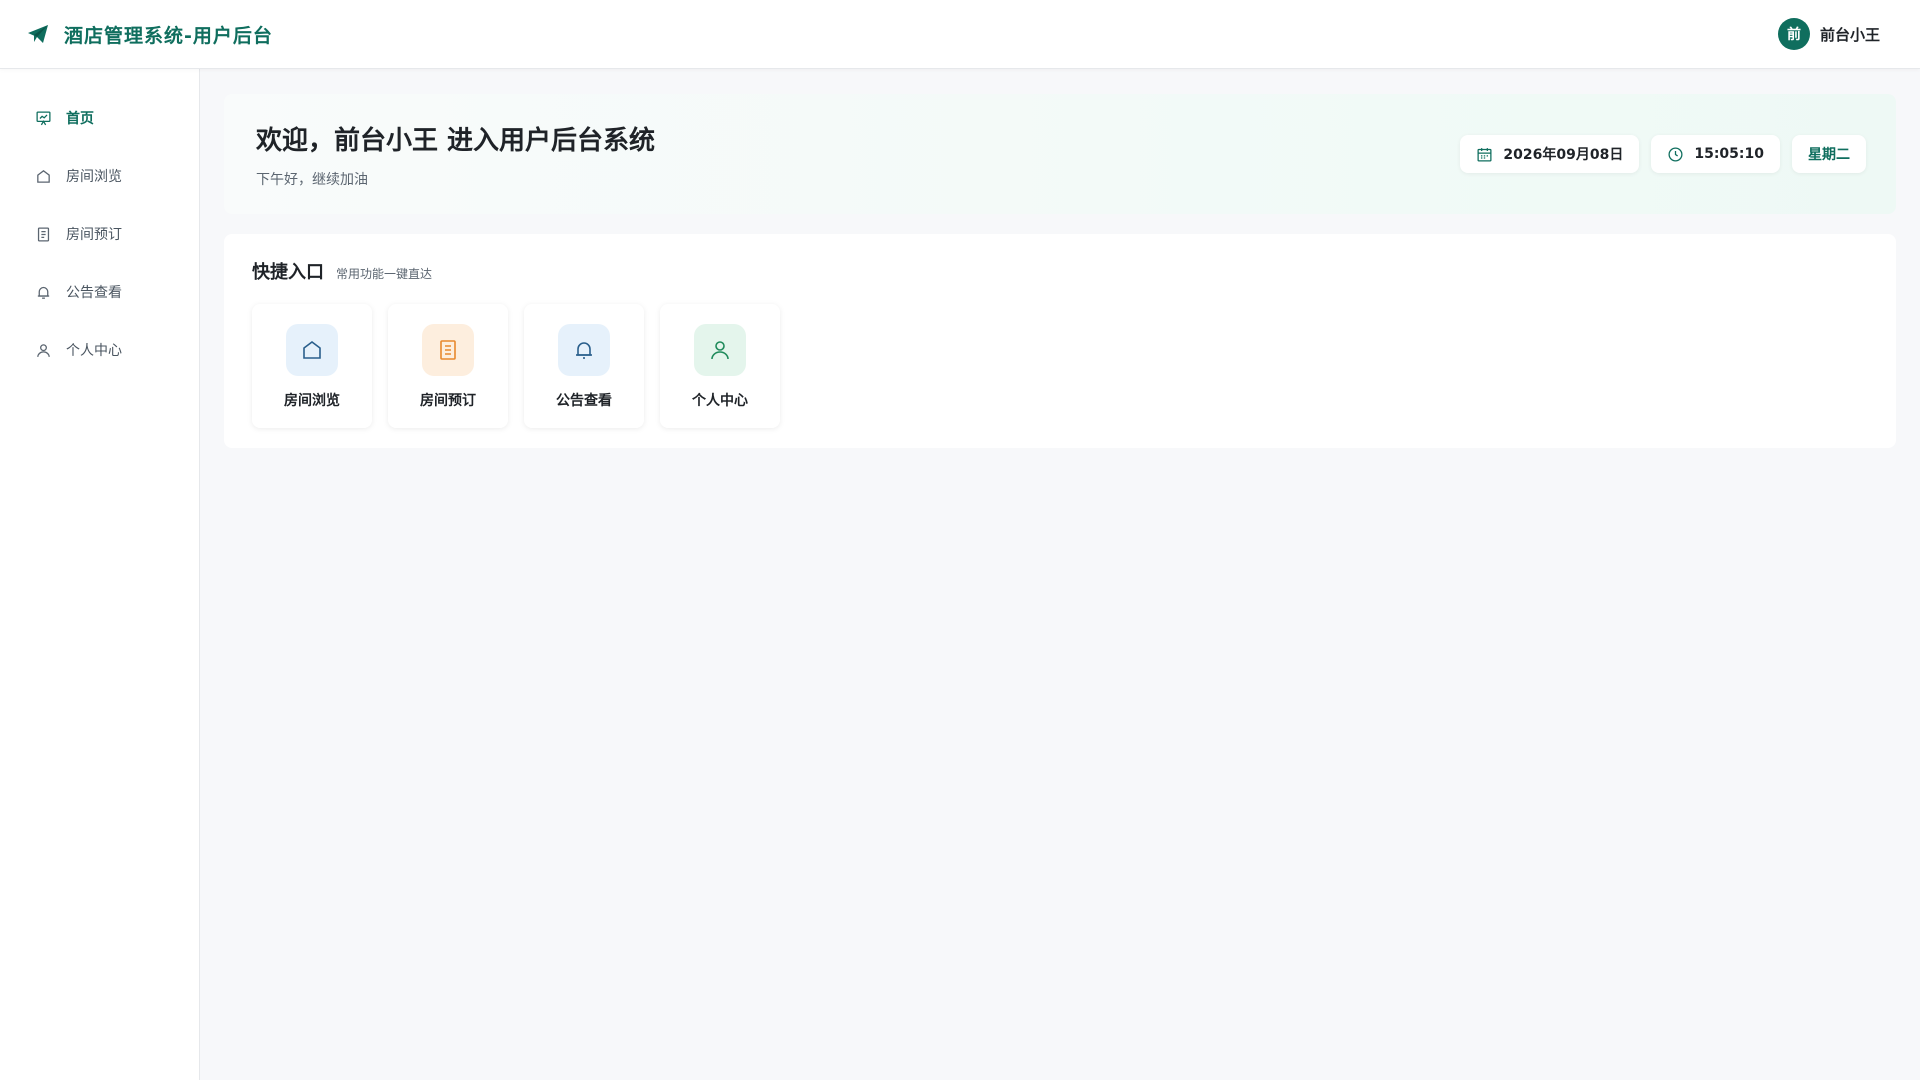 The image size is (1920, 1080). Describe the element at coordinates (1675, 154) in the screenshot. I see `clock-icon` at that location.